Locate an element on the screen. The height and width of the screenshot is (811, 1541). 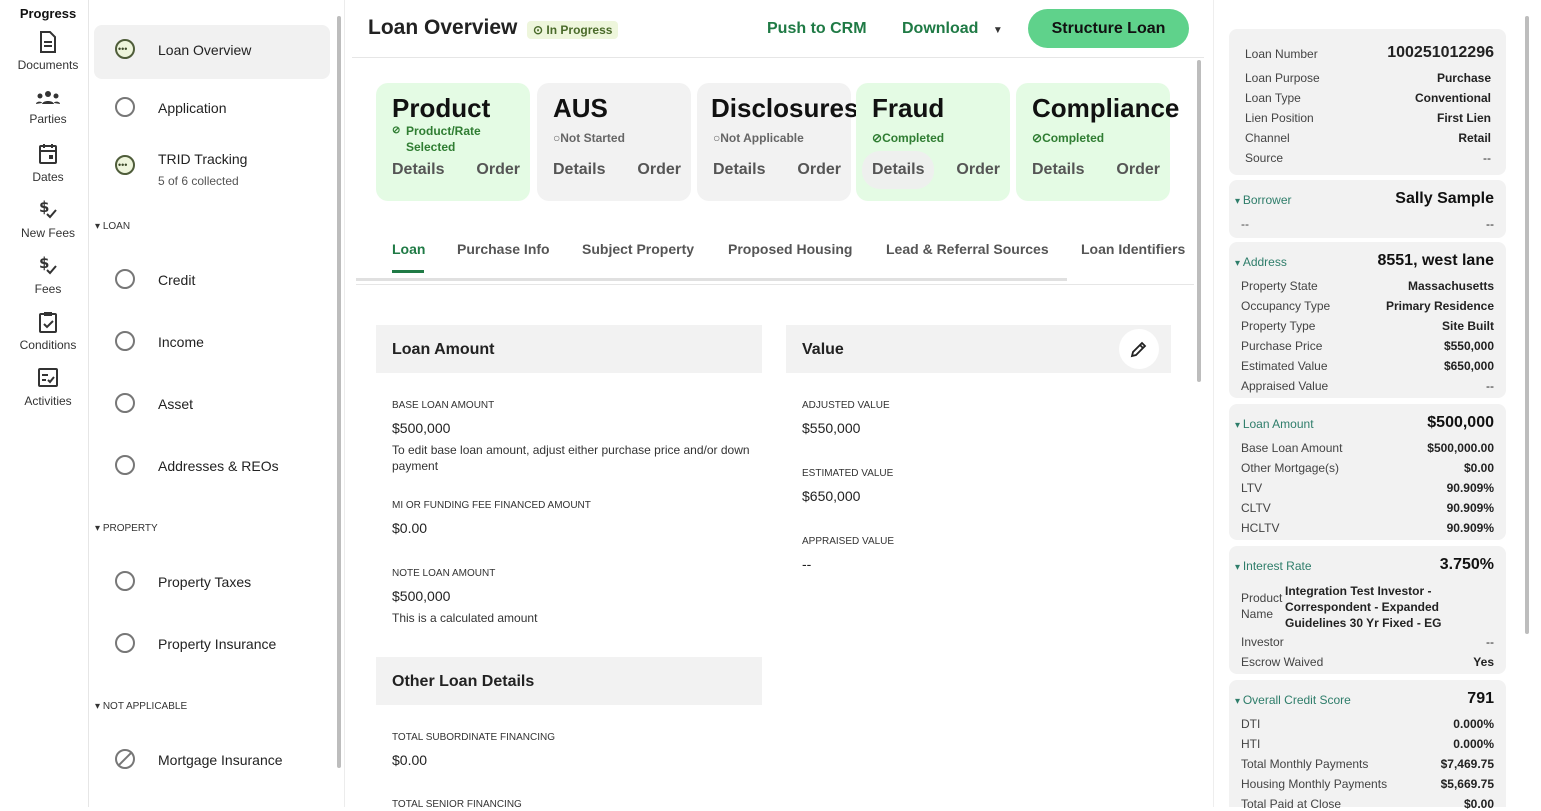
progress-item-addresses: Addresses & REOs is located at coordinates (212, 466).